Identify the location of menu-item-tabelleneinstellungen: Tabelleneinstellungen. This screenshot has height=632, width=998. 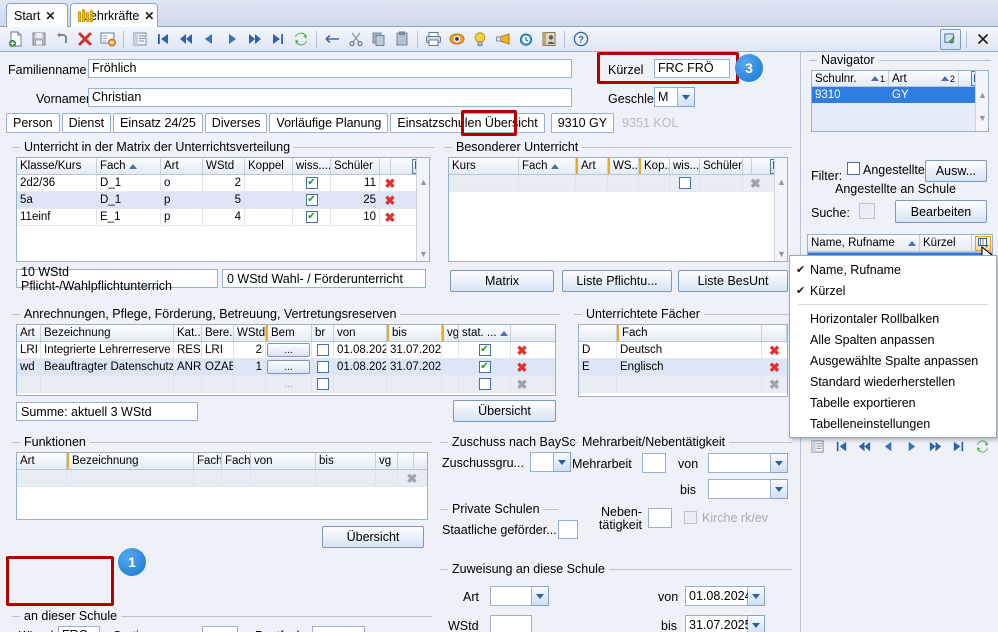
(893, 423).